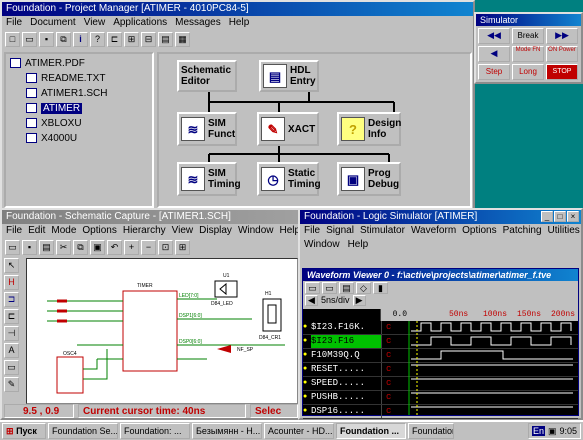 This screenshot has width=583, height=440. Describe the element at coordinates (131, 247) in the screenshot. I see `zoom-in-icon: +` at that location.